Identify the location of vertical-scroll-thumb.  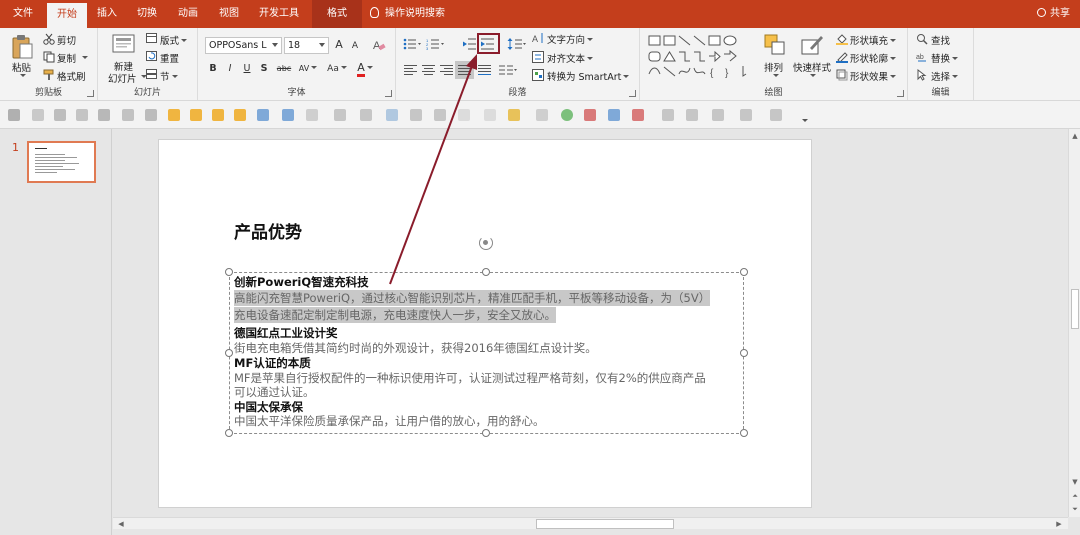
(1075, 309).